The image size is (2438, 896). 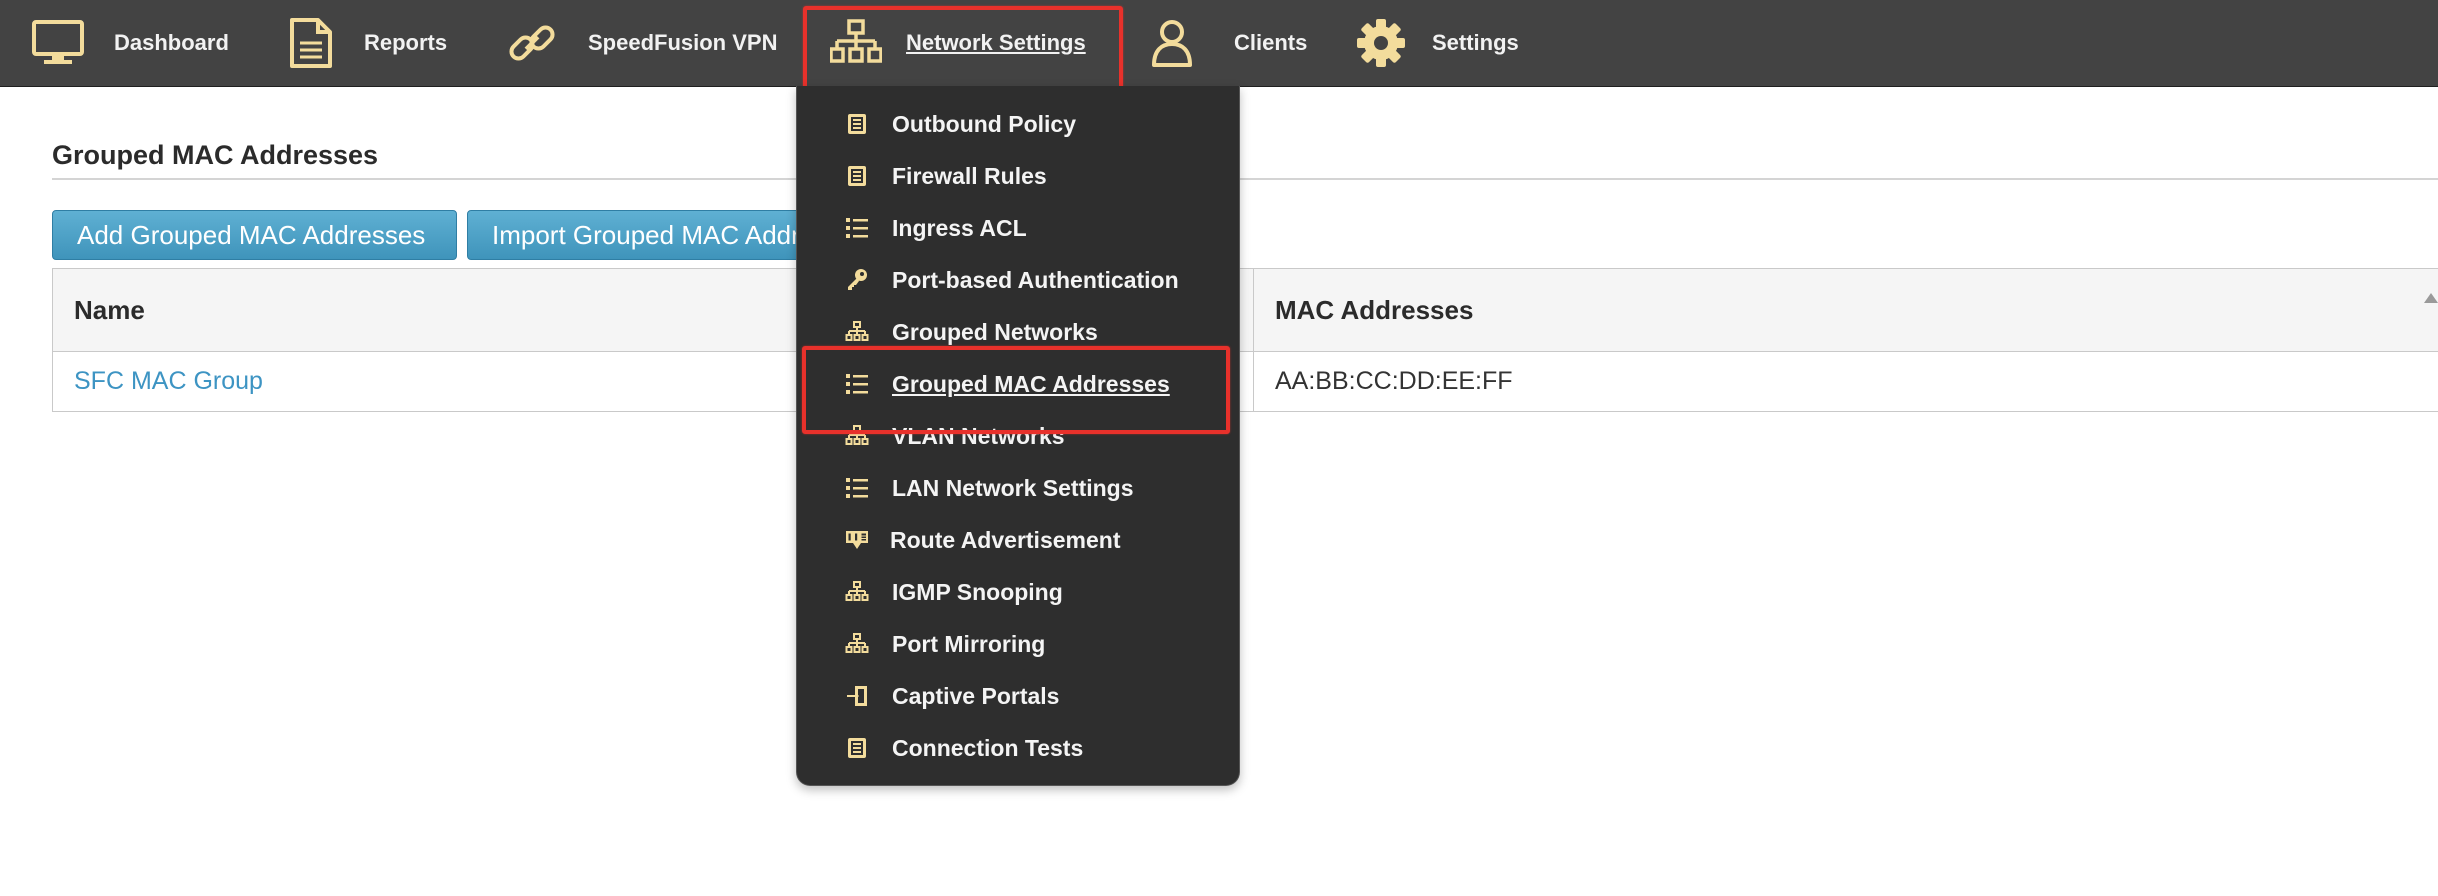 I want to click on nav-clients: Clients, so click(x=1228, y=43).